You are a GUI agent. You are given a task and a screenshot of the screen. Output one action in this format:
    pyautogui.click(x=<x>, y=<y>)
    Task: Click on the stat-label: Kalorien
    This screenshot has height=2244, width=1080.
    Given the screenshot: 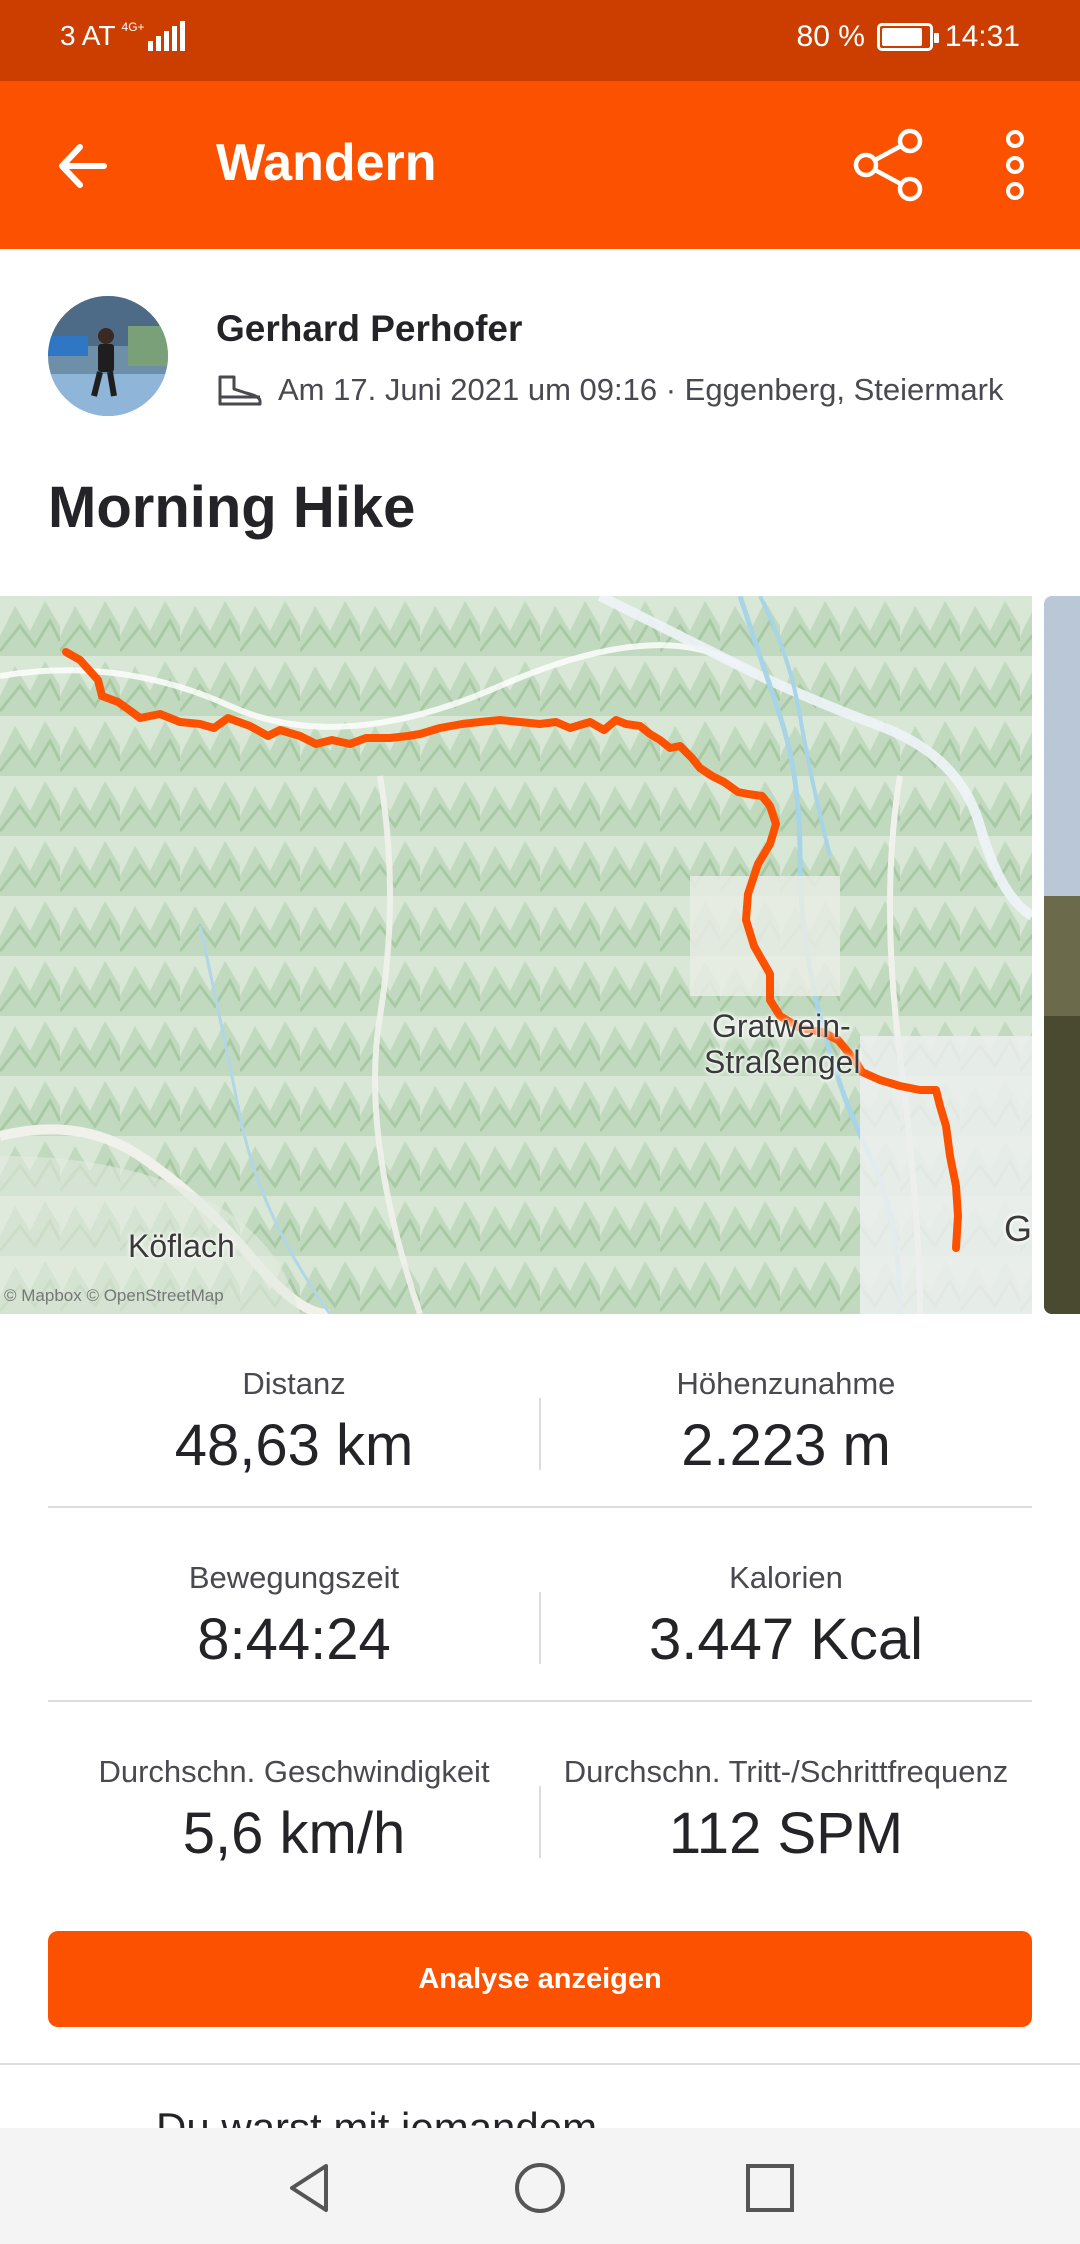 What is the action you would take?
    pyautogui.click(x=786, y=1577)
    